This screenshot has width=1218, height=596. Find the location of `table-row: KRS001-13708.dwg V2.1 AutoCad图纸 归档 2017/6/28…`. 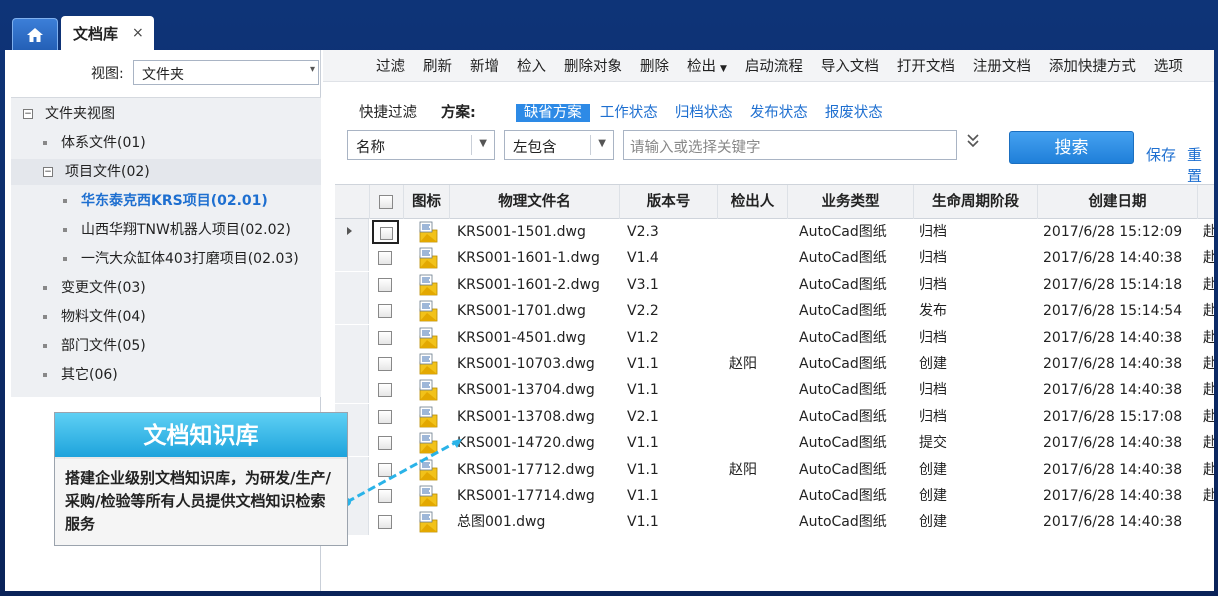

table-row: KRS001-13708.dwg V2.1 AutoCad图纸 归档 2017/6/28… is located at coordinates (774, 416).